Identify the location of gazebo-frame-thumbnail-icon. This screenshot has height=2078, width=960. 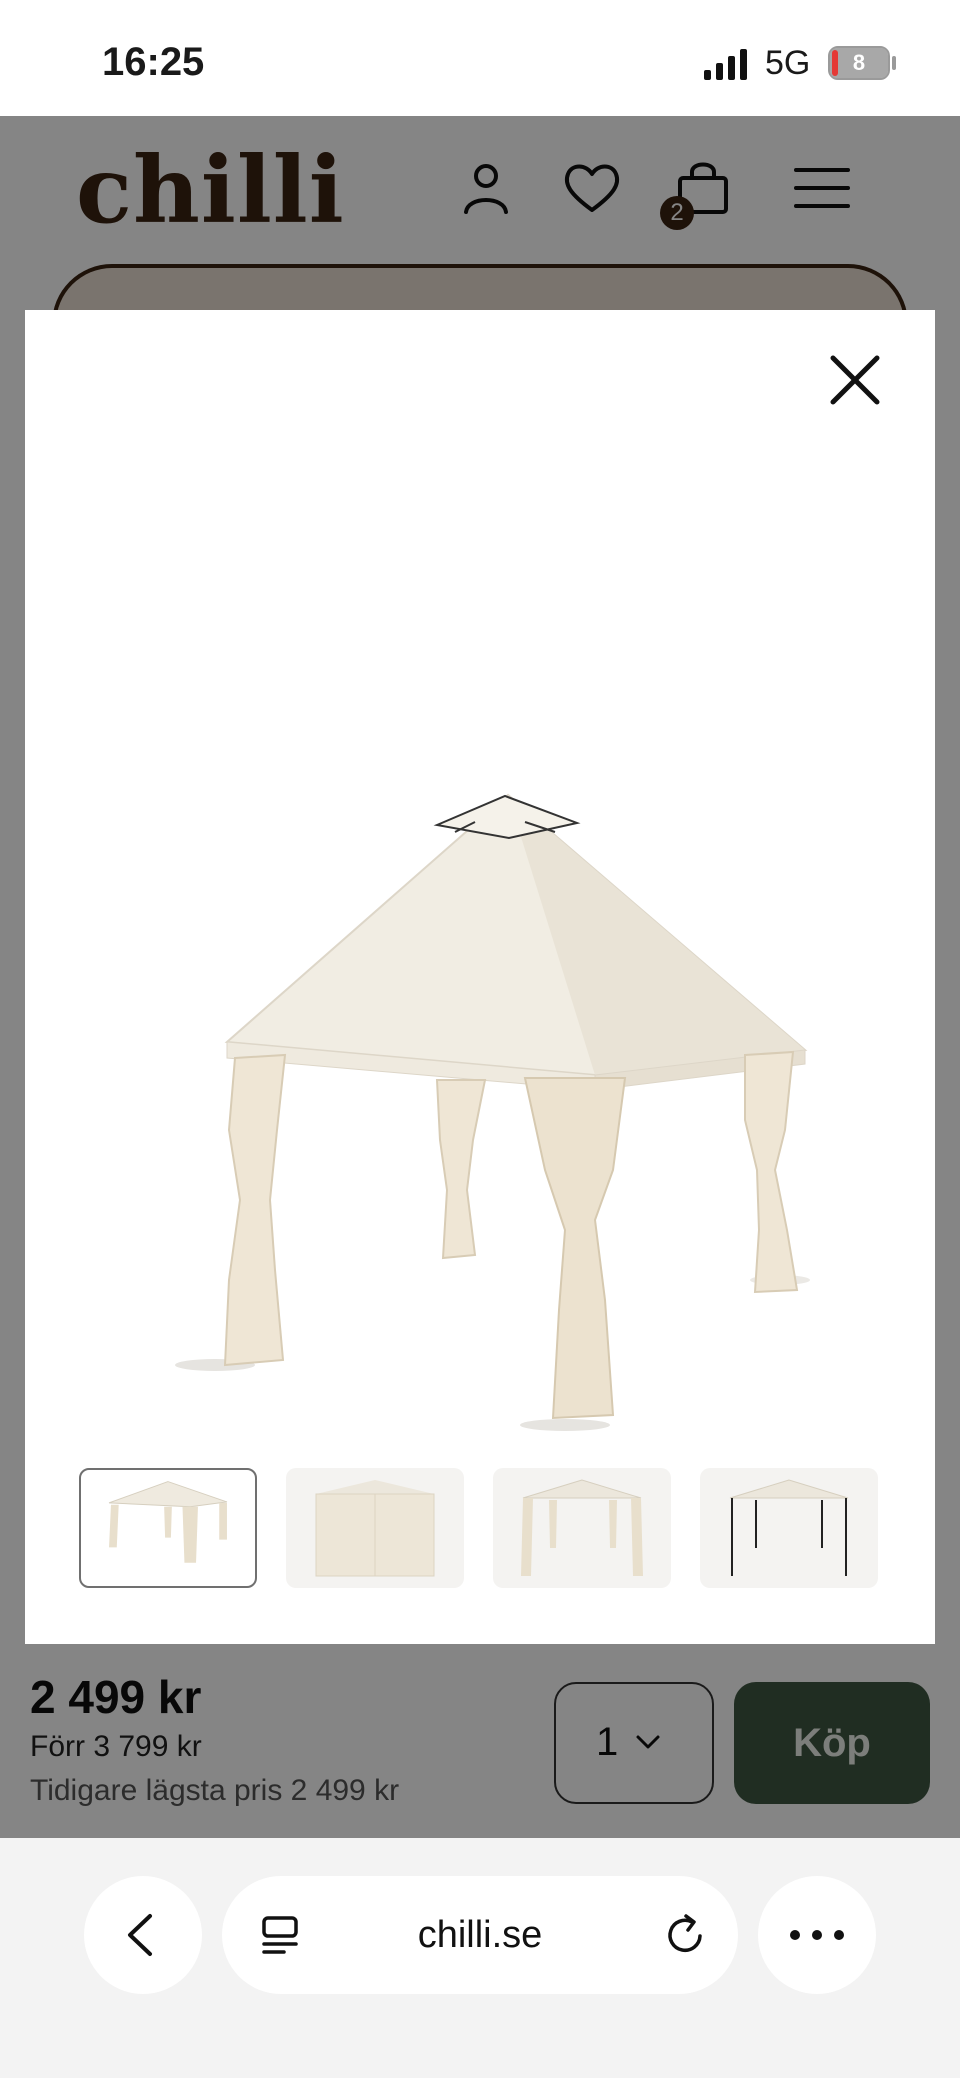
(789, 1527).